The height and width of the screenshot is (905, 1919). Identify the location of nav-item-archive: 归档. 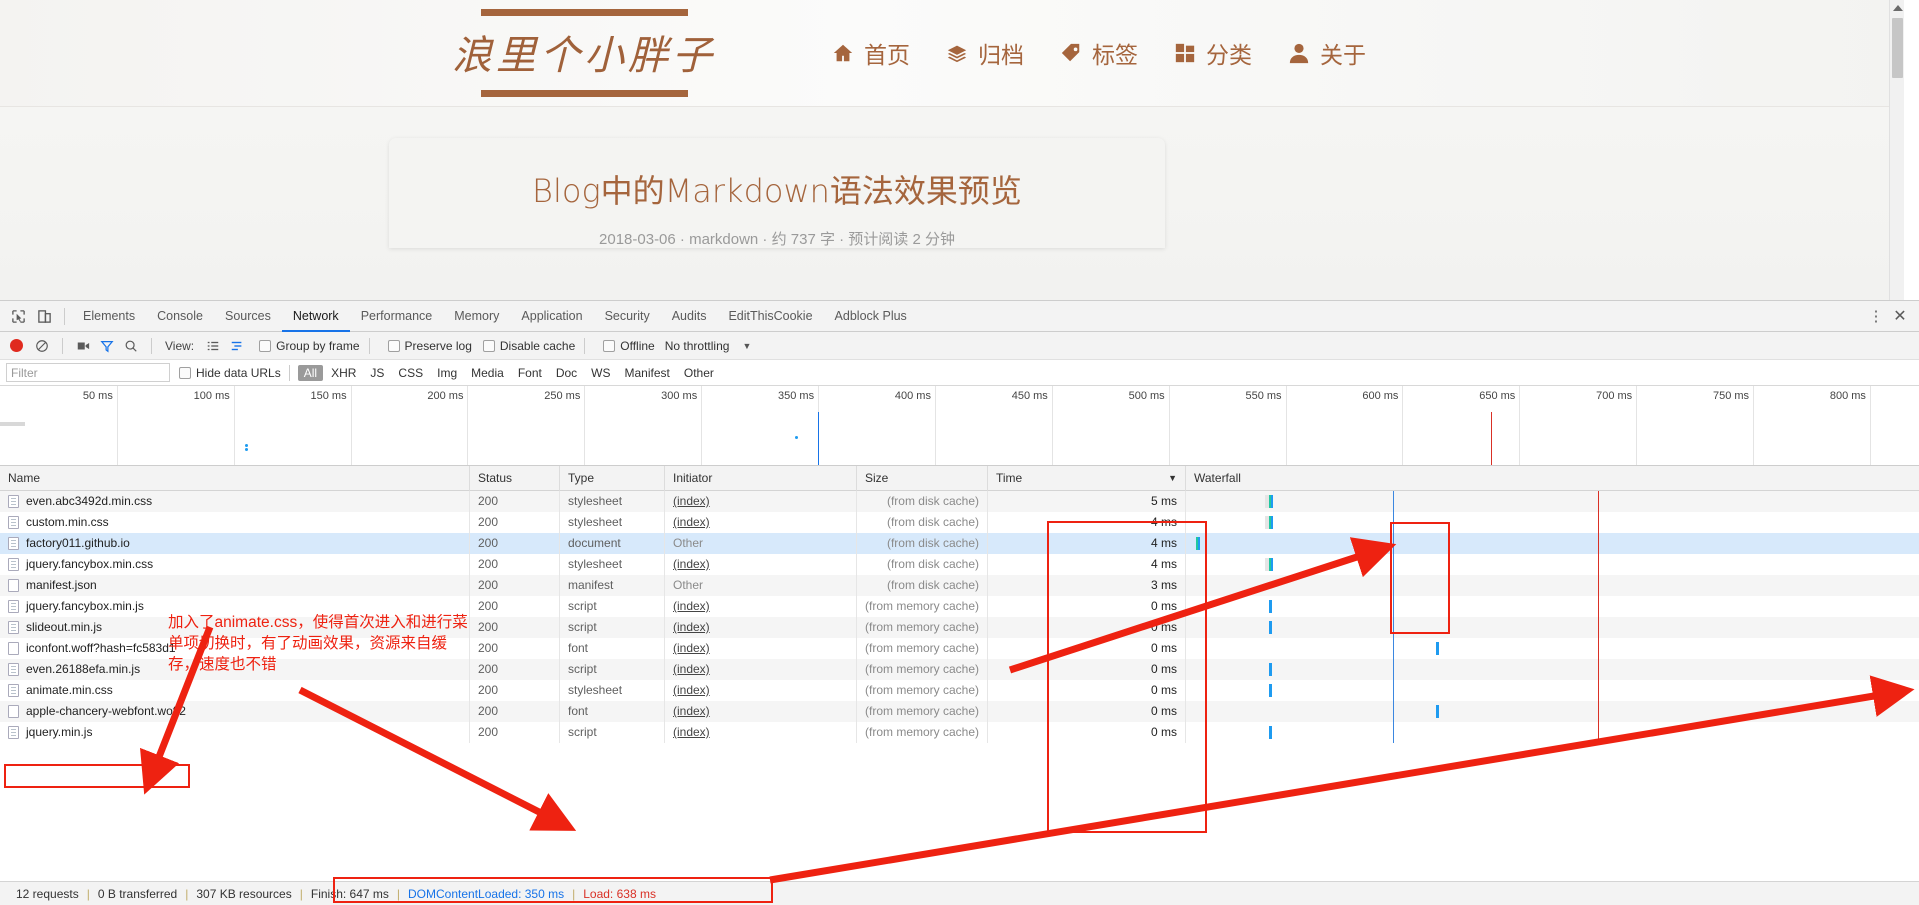
(984, 53).